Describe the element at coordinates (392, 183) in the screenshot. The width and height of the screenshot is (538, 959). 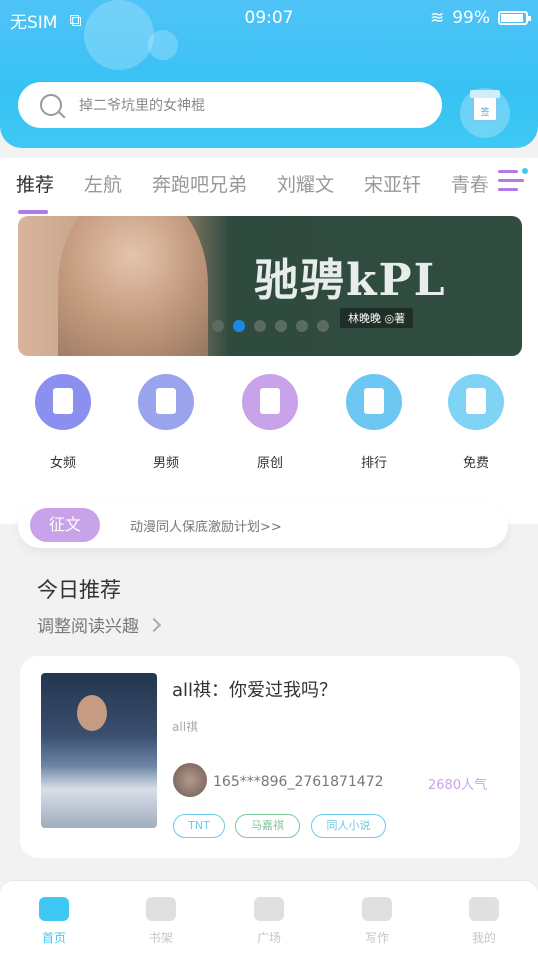
I see `tab-song-yaxuan: 宋亚轩` at that location.